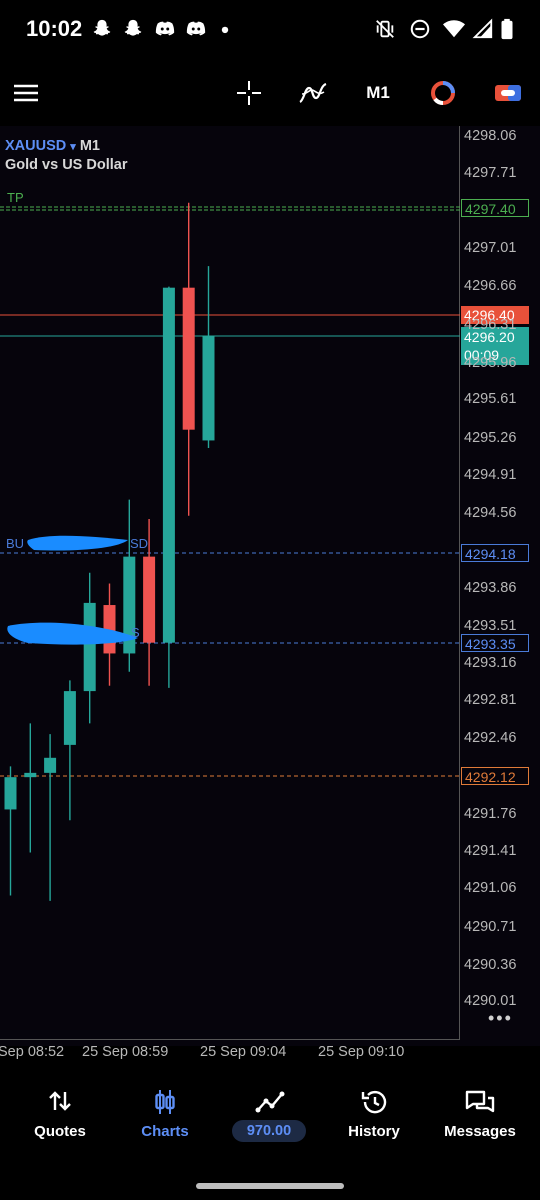 The width and height of the screenshot is (540, 1200). What do you see at coordinates (490, 588) in the screenshot?
I see `price-axis-label: 4293.86` at bounding box center [490, 588].